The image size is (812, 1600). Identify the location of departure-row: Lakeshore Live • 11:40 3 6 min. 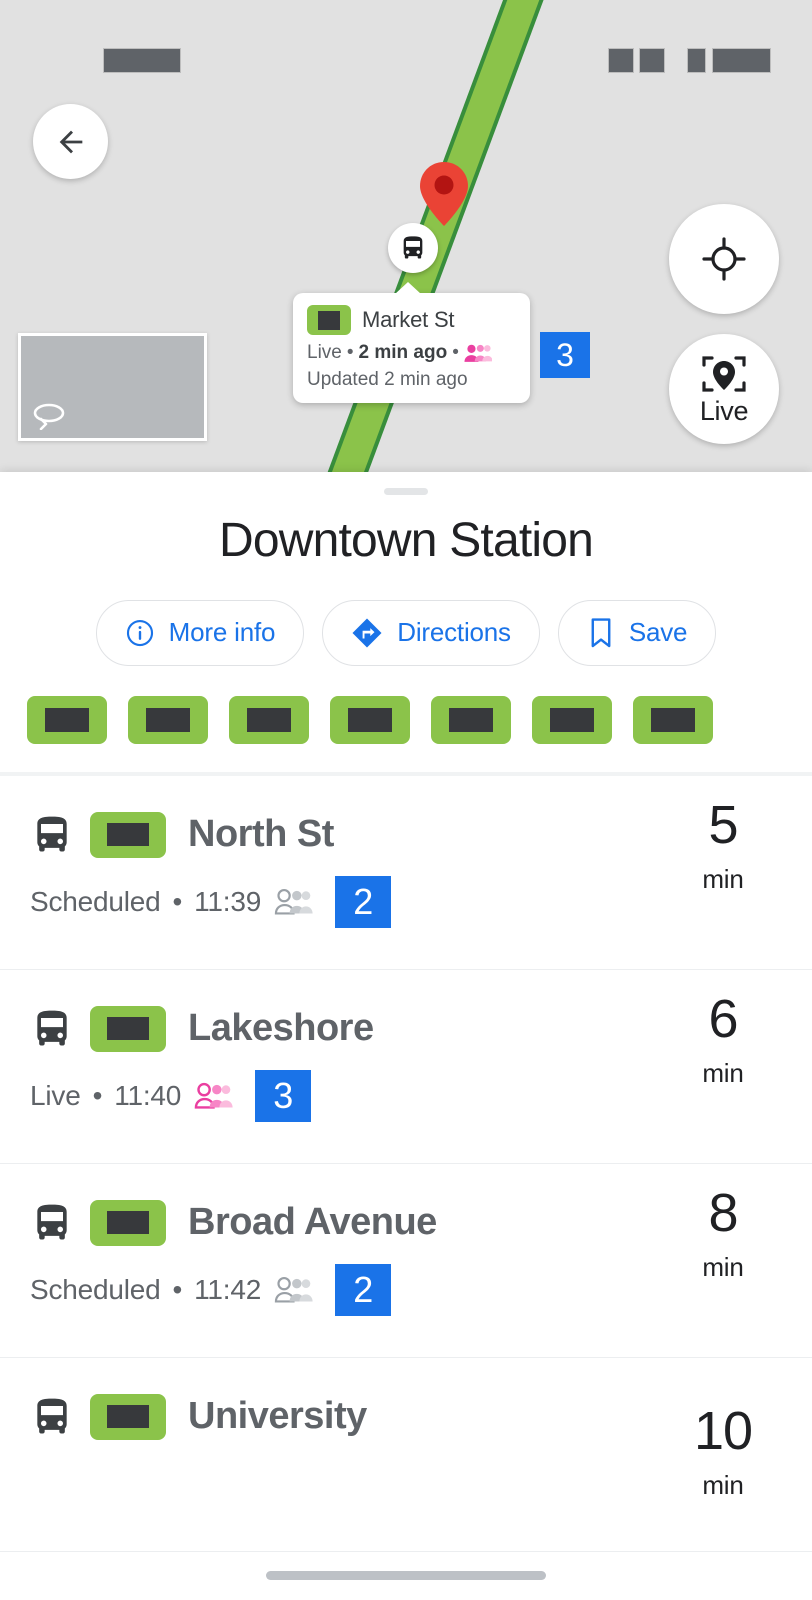
(406, 1067).